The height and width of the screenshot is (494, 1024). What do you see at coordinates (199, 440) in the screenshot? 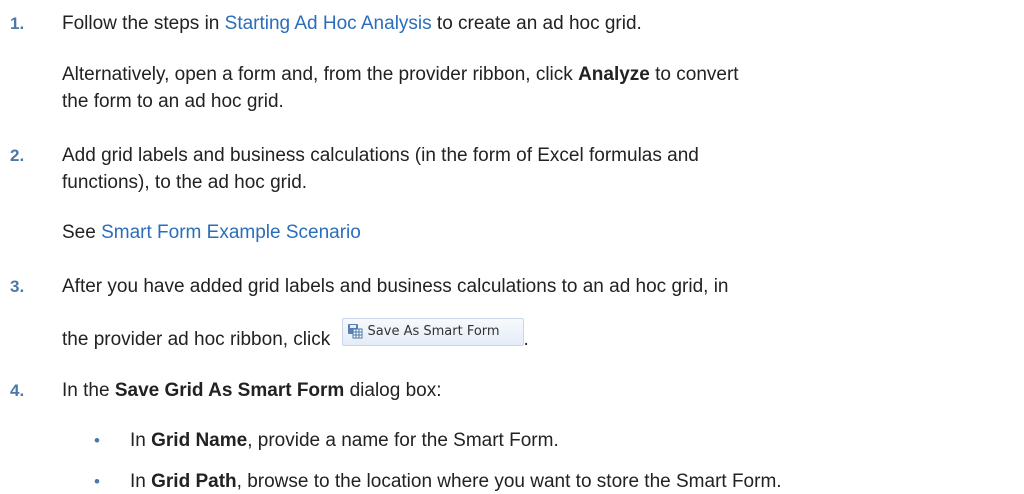
I see `grid-name-term: Grid Name` at bounding box center [199, 440].